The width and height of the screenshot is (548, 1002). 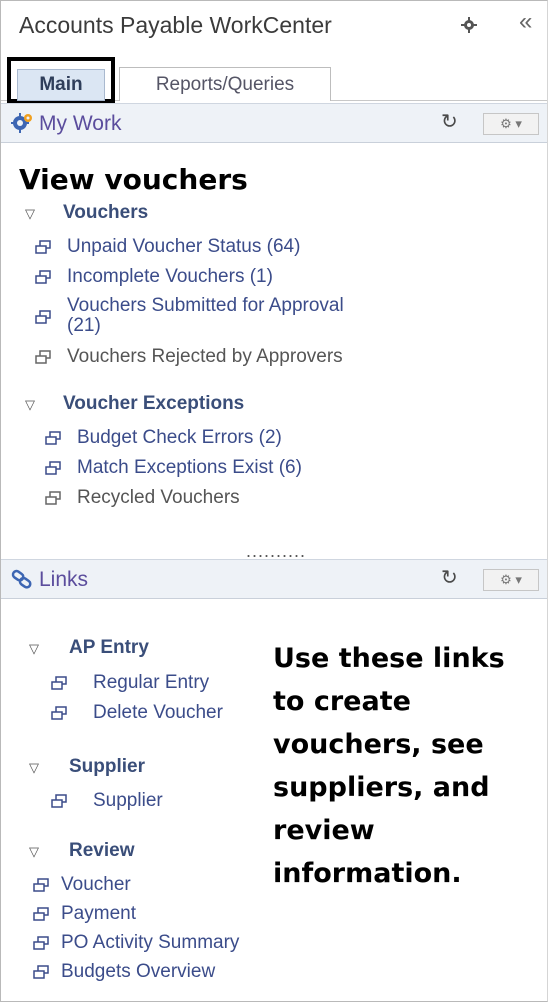 I want to click on links-title: Links, so click(x=64, y=579).